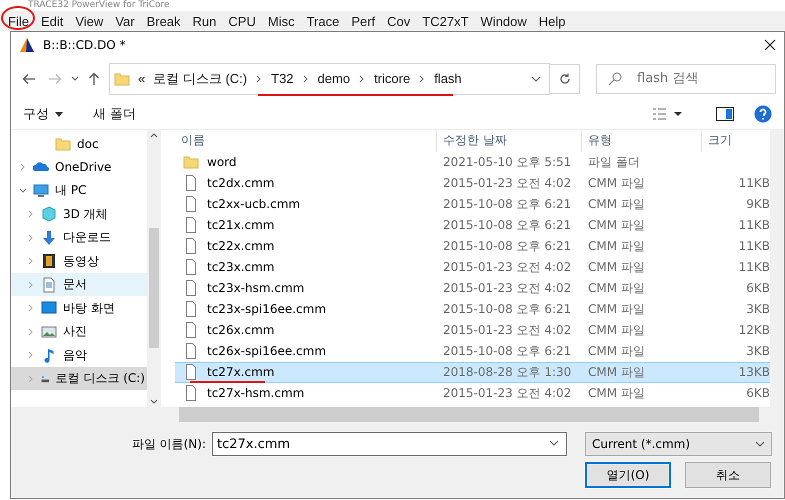 This screenshot has height=500, width=785. What do you see at coordinates (154, 401) in the screenshot?
I see `scroll-down-icon` at bounding box center [154, 401].